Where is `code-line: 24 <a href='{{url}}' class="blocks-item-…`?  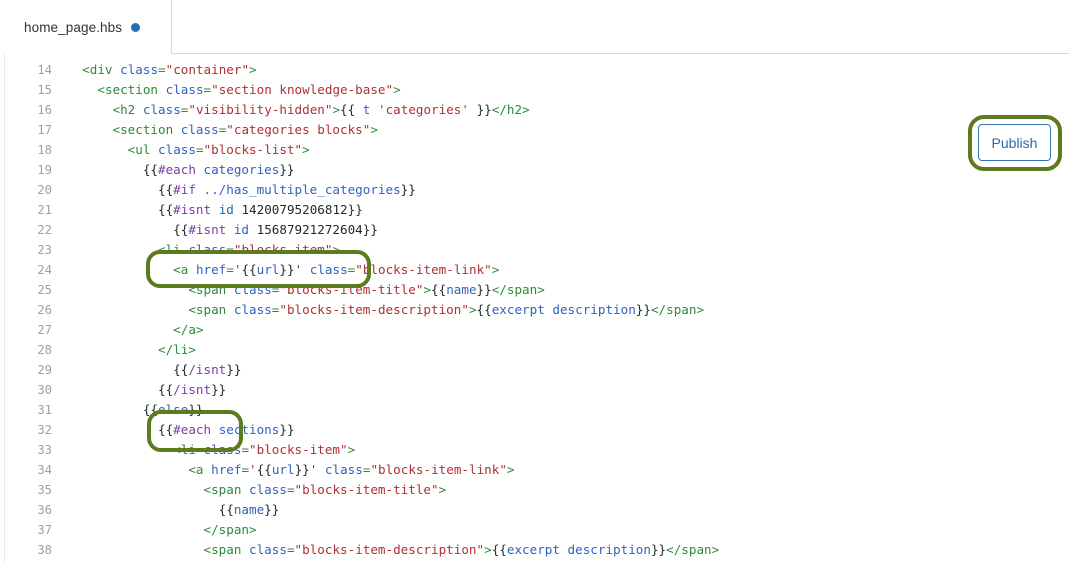 code-line: 24 <a href='{{url}}' class="blocks-item-… is located at coordinates (534, 270).